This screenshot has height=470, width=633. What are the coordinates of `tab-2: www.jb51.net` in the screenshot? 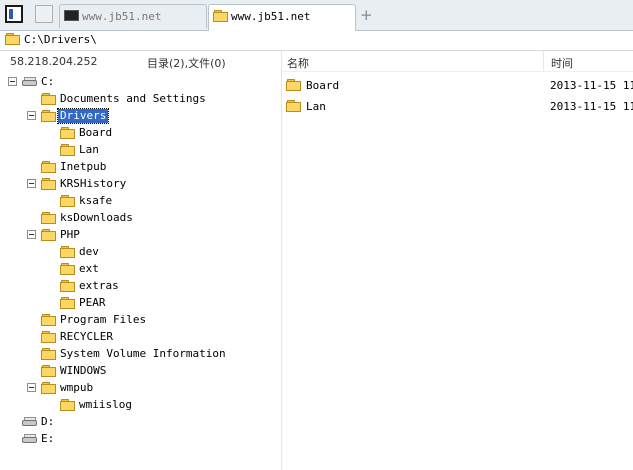 It's located at (282, 17).